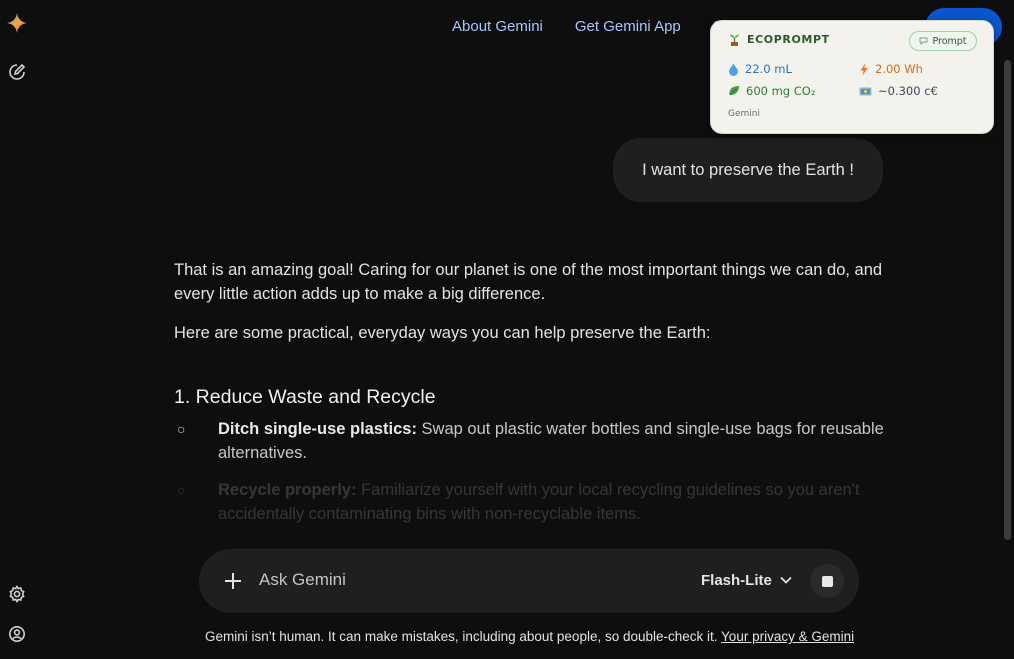  Describe the element at coordinates (734, 91) in the screenshot. I see `leaf-icon` at that location.